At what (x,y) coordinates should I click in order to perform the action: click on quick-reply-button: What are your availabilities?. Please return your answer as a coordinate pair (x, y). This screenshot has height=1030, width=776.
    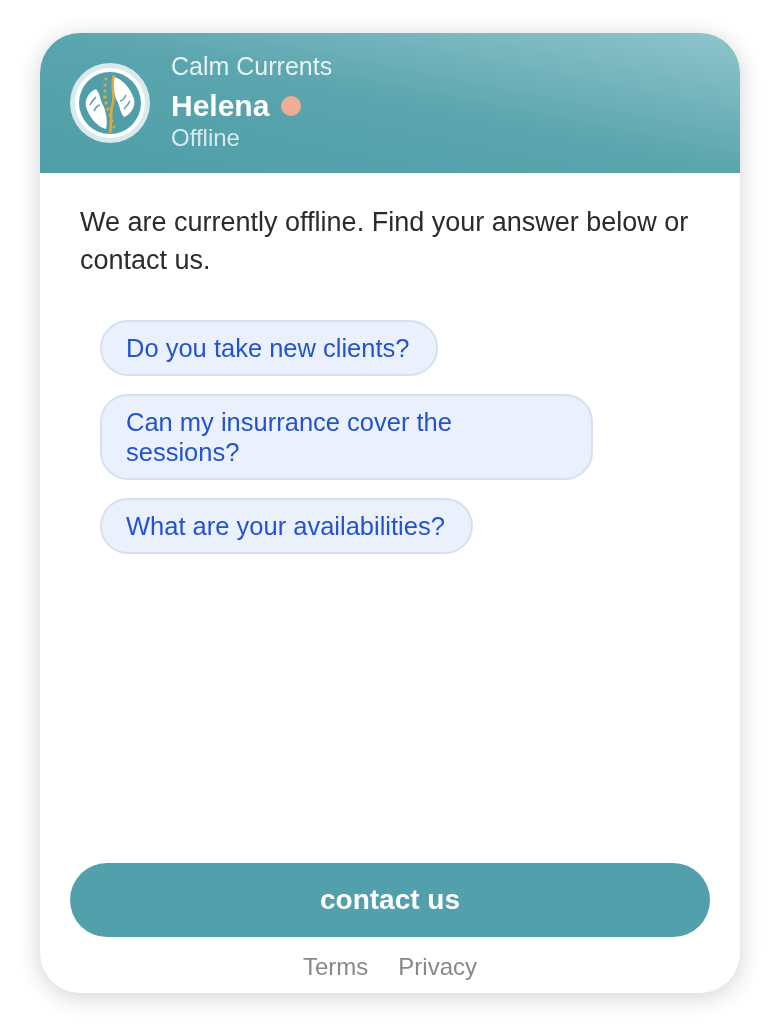
    Looking at the image, I should click on (286, 526).